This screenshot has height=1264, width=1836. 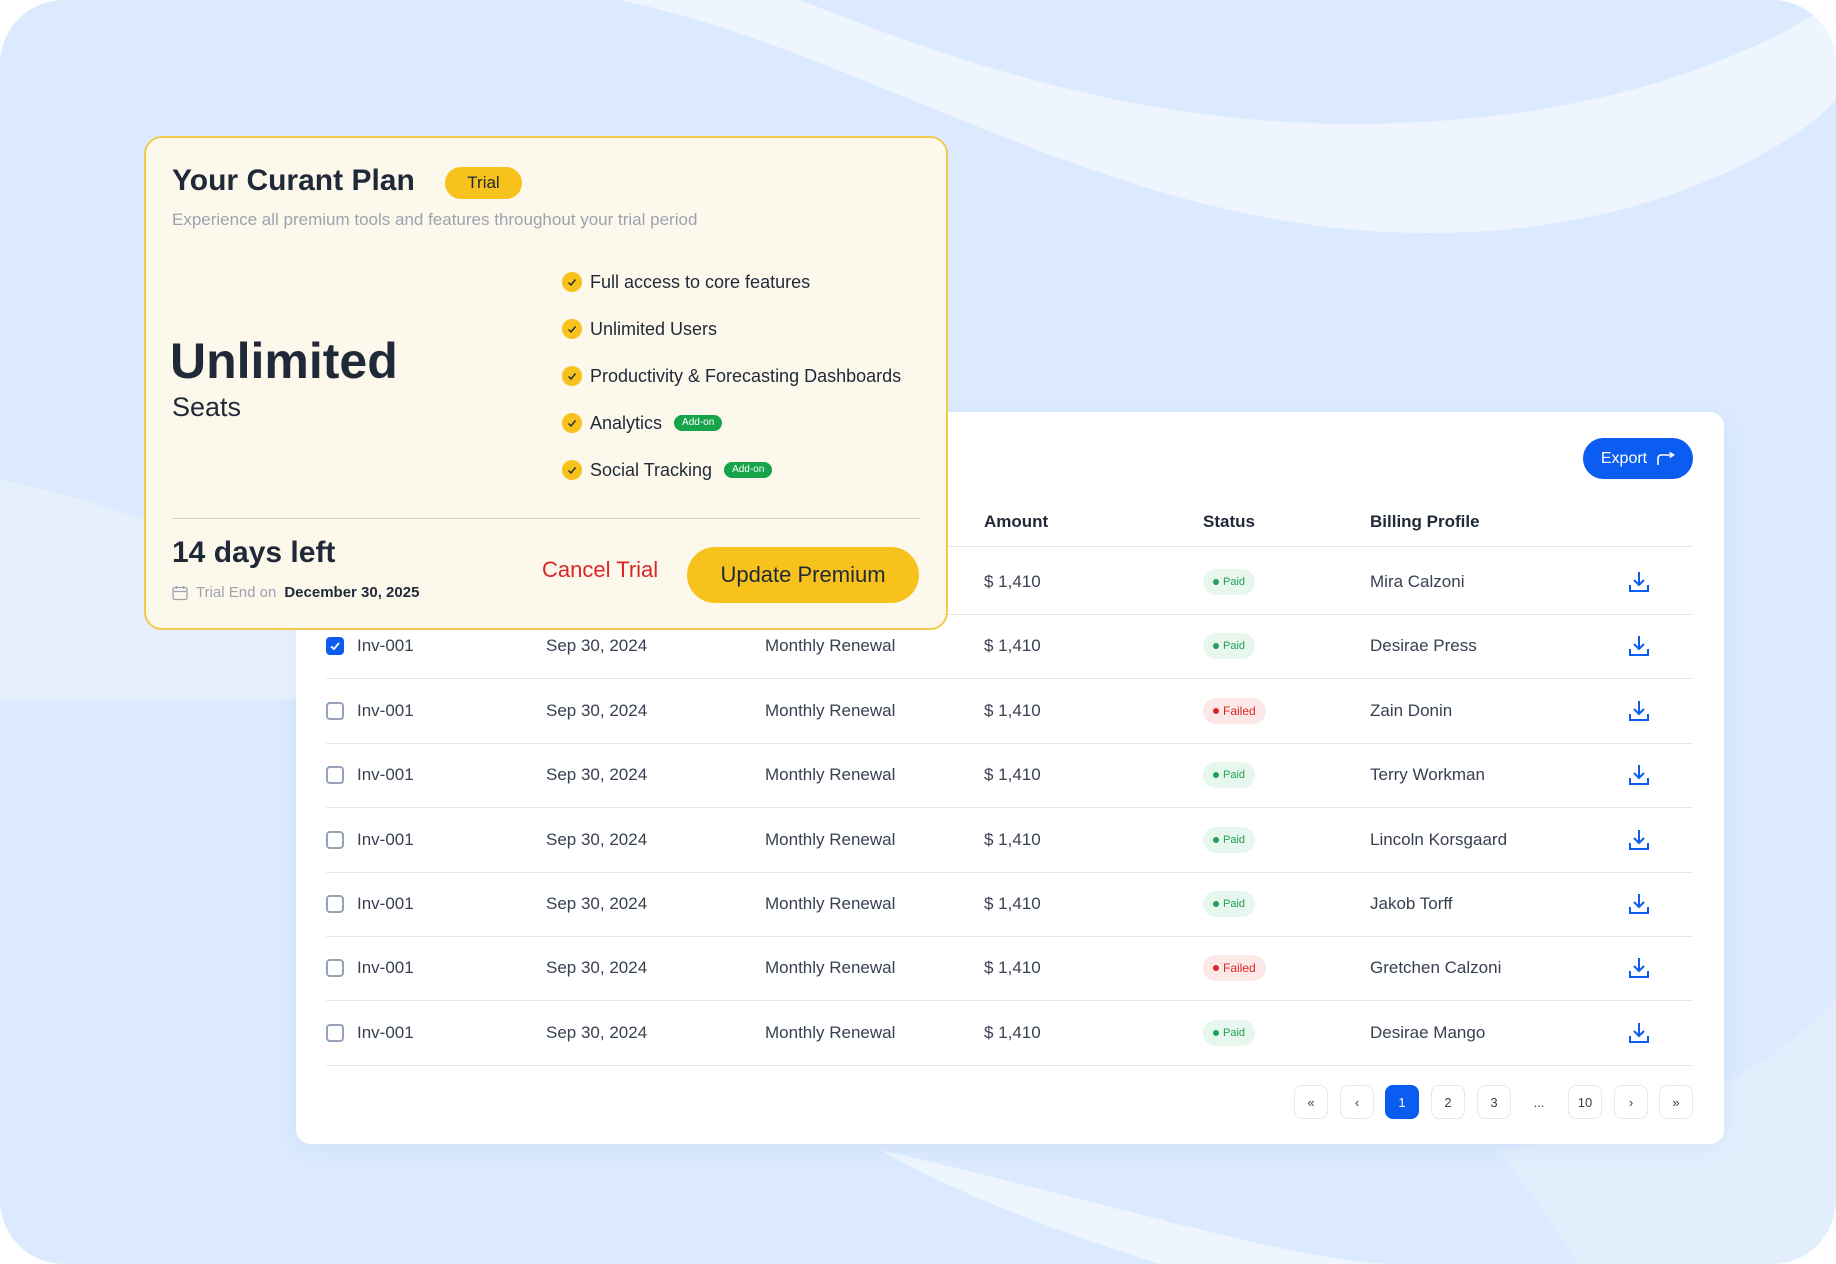 I want to click on first-page-button: «, so click(x=1311, y=1102).